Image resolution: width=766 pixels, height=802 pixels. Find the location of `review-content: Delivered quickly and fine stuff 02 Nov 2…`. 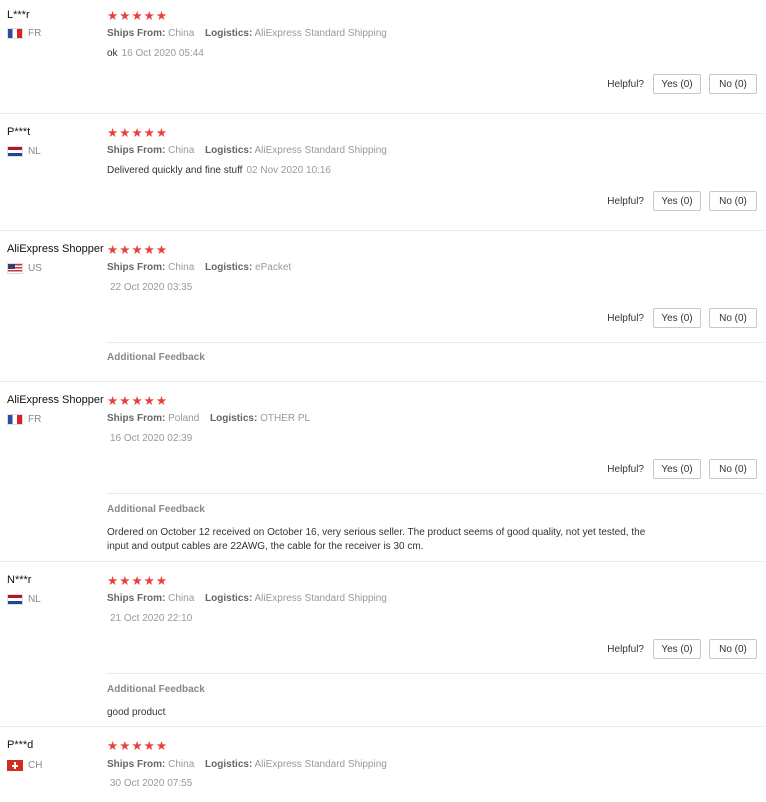

review-content: Delivered quickly and fine stuff 02 Nov 2… is located at coordinates (219, 170).